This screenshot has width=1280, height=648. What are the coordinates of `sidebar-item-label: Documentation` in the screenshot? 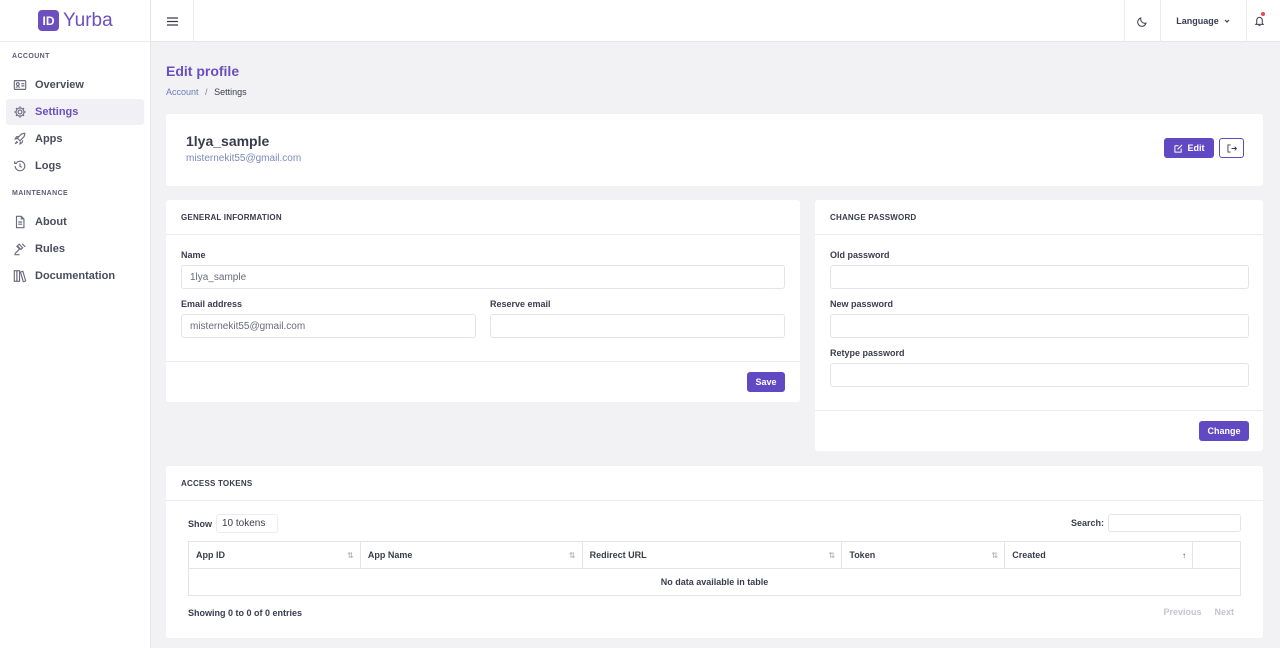 It's located at (75, 276).